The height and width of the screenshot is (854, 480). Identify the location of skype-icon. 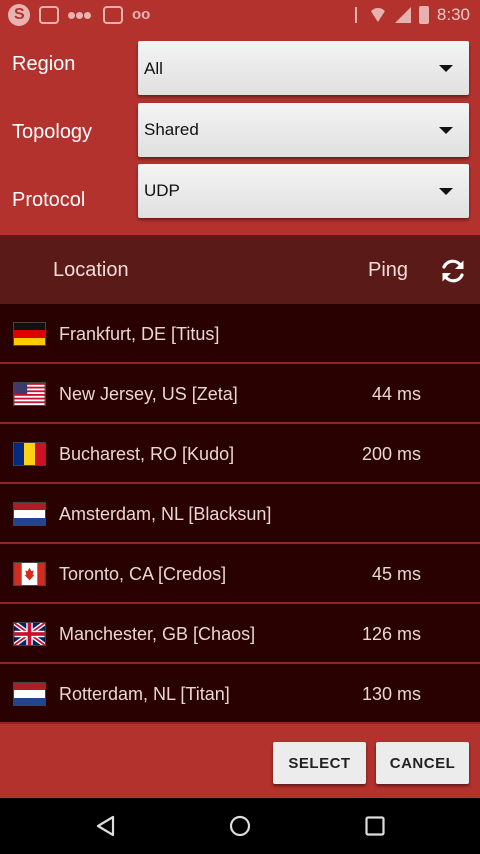
(19, 15).